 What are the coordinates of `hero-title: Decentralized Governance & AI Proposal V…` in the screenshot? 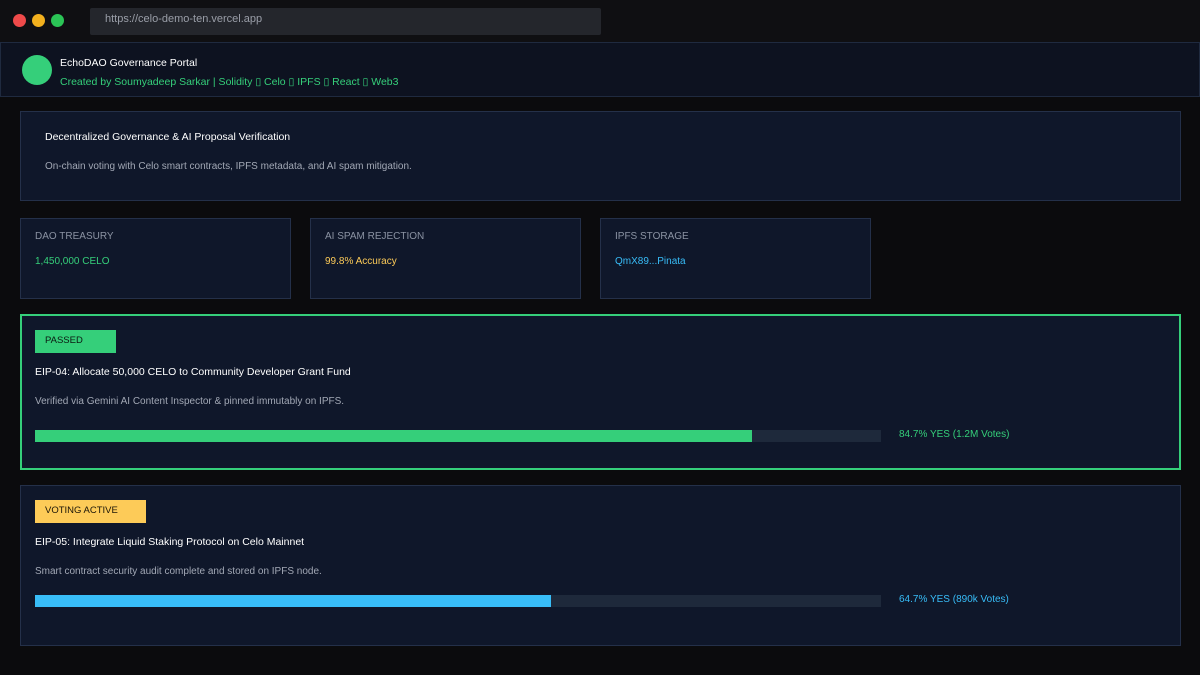 It's located at (168, 137).